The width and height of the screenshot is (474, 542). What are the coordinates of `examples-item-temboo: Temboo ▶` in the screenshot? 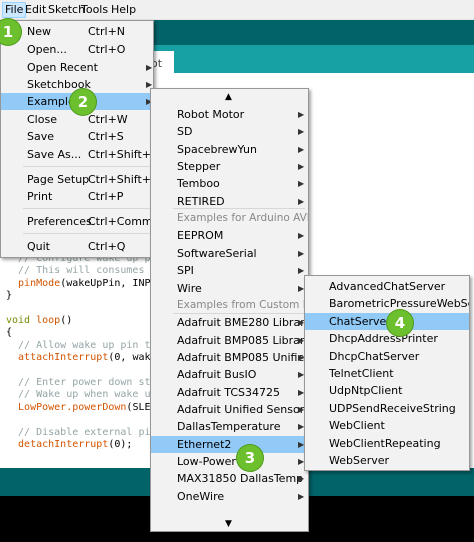 It's located at (229, 183).